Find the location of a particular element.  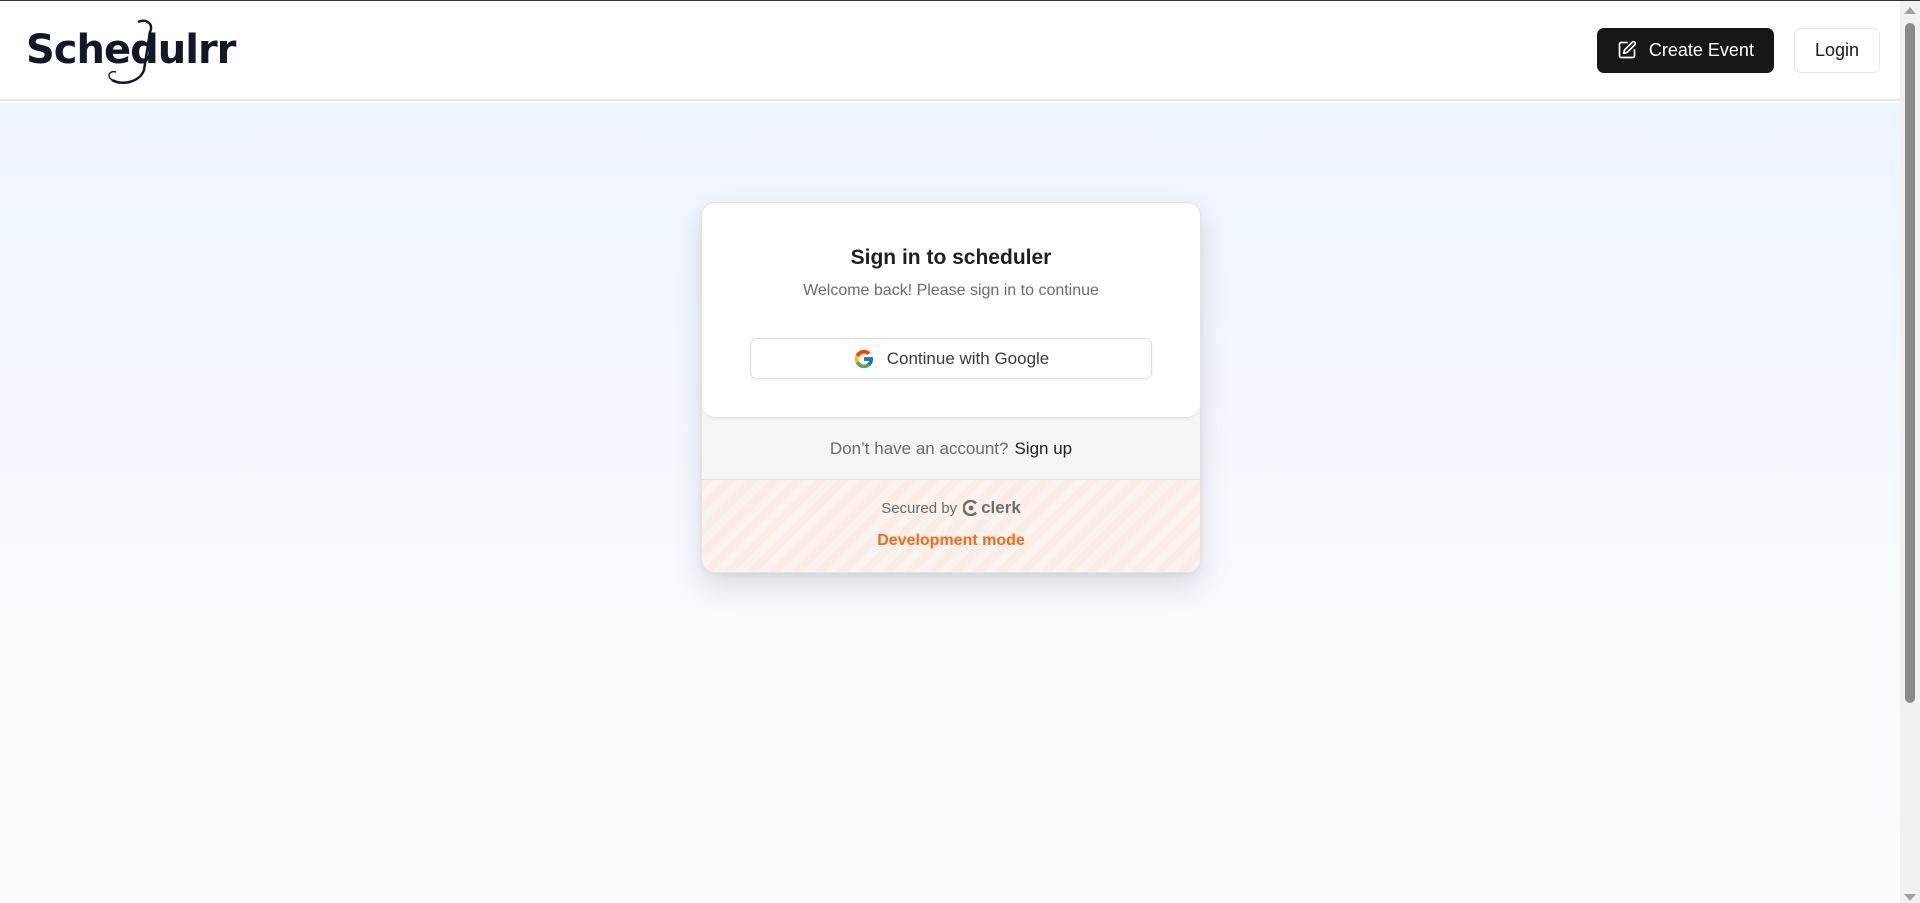

scroll-up-arrow-icon is located at coordinates (1910, 10).